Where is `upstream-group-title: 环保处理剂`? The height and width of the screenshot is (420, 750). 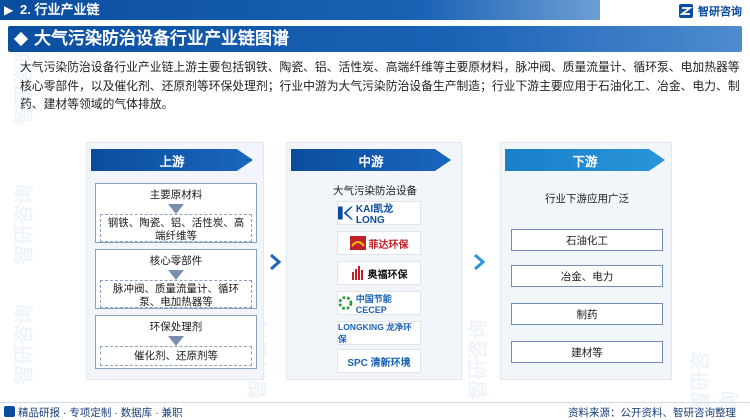 upstream-group-title: 环保处理剂 is located at coordinates (176, 326).